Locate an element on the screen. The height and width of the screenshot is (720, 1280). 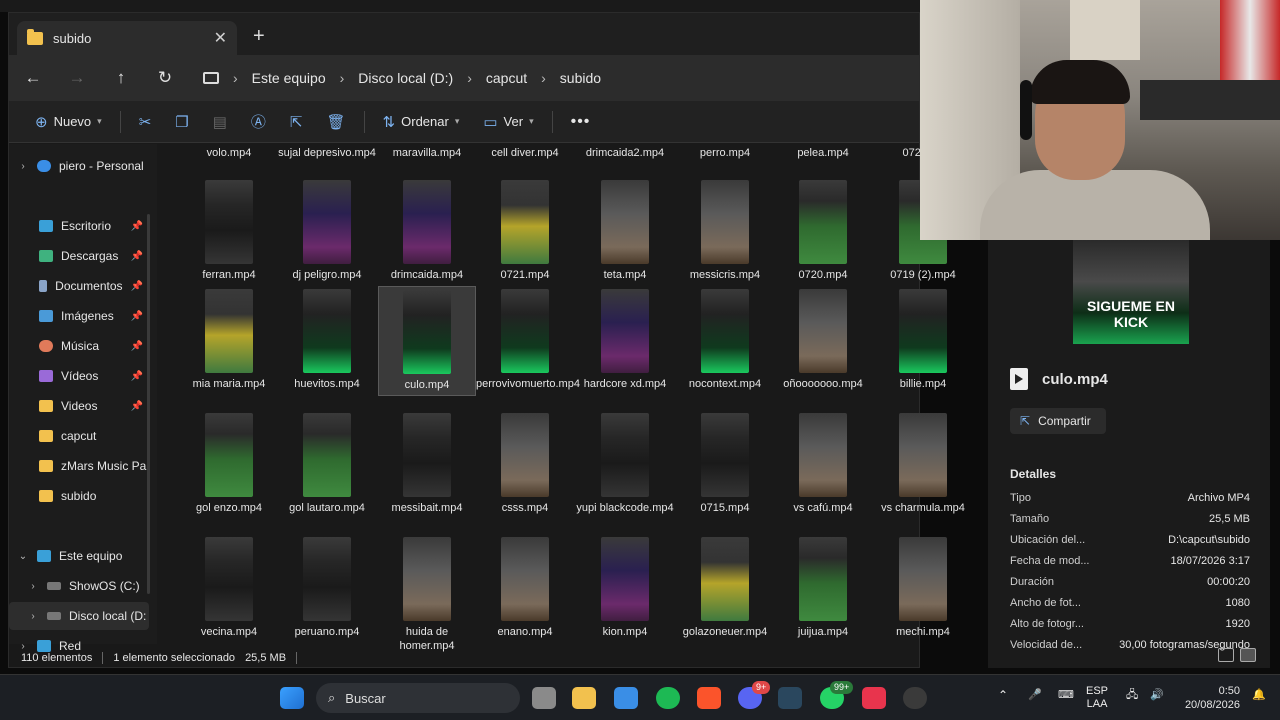
monitor-icon is located at coordinates (211, 78).